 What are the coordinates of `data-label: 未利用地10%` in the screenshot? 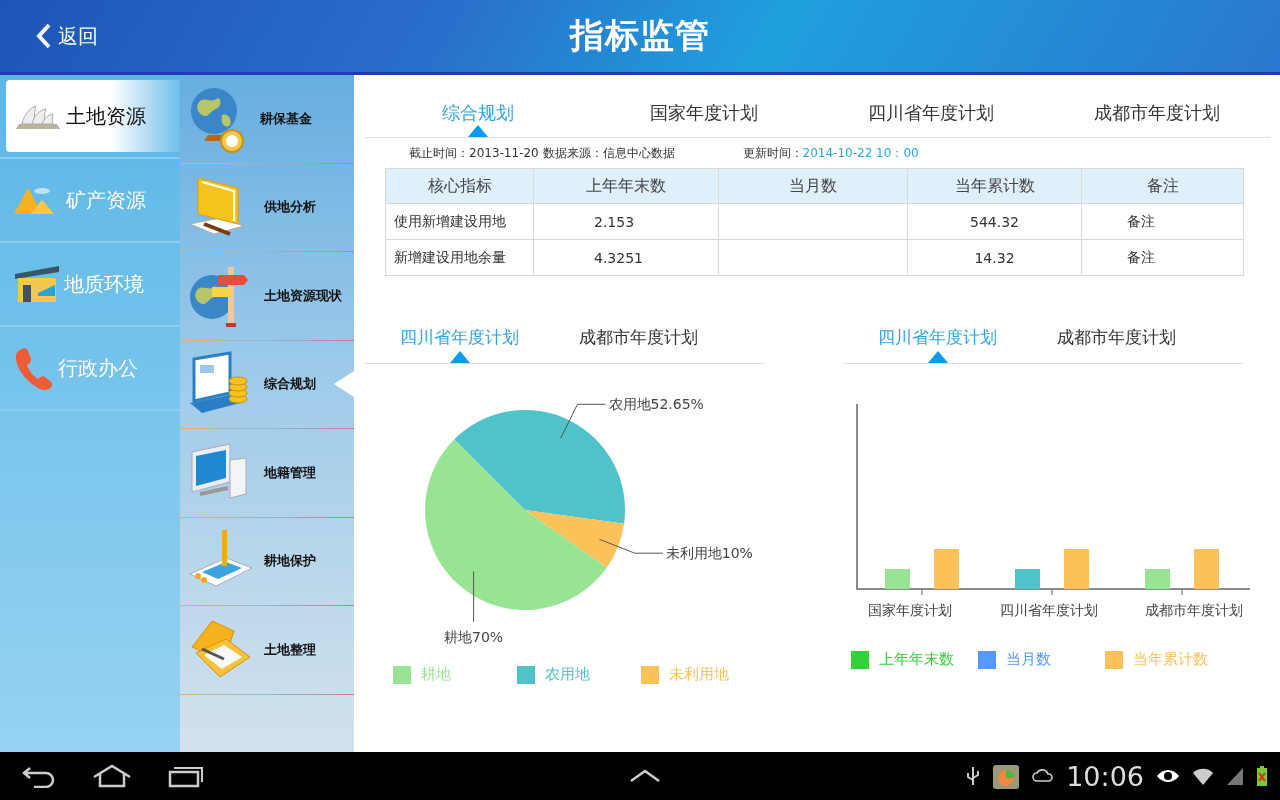 It's located at (709, 553).